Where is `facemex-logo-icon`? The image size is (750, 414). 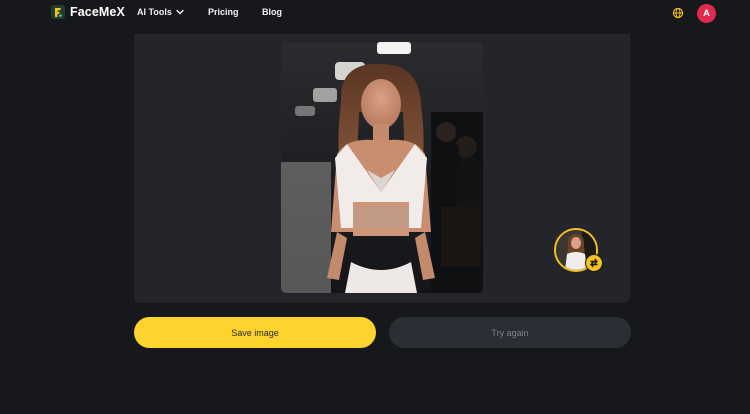 facemex-logo-icon is located at coordinates (58, 12).